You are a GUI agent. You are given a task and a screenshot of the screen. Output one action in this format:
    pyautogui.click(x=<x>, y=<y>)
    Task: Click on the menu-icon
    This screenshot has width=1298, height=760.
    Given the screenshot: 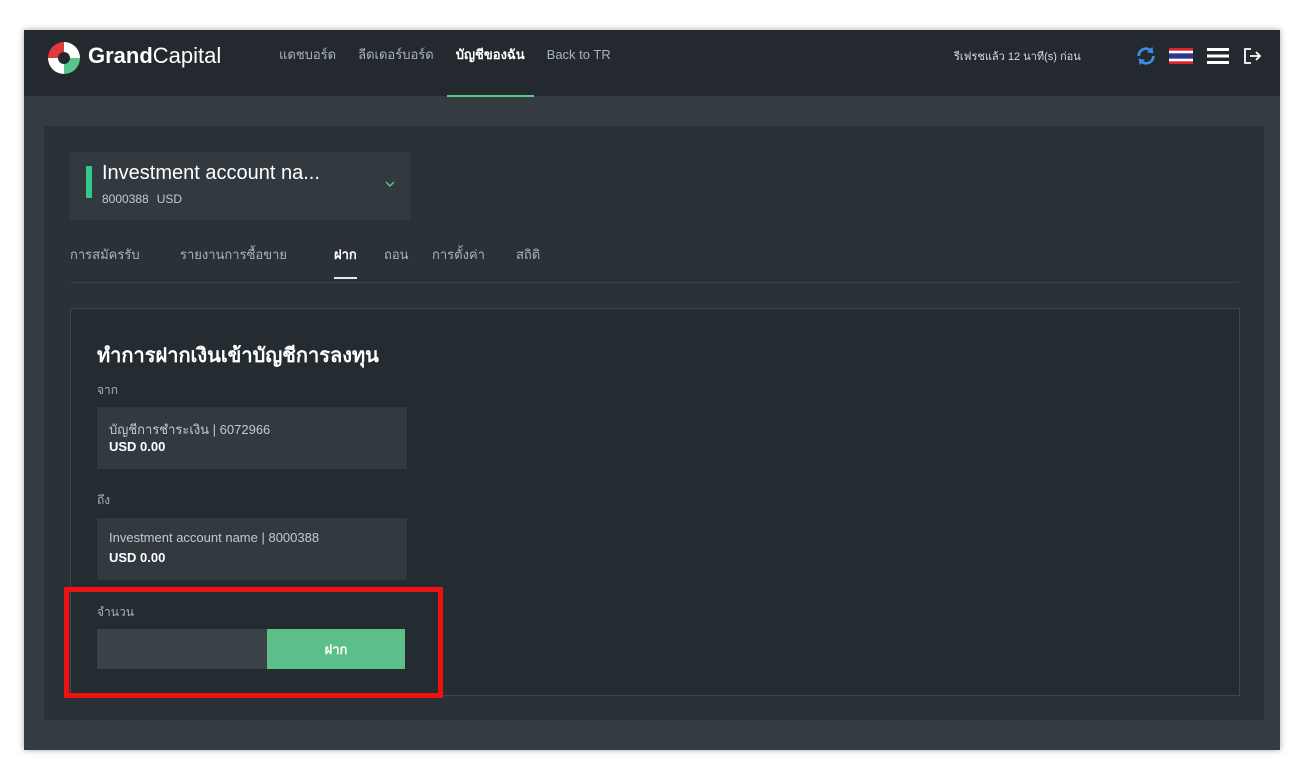 What is the action you would take?
    pyautogui.click(x=1218, y=56)
    